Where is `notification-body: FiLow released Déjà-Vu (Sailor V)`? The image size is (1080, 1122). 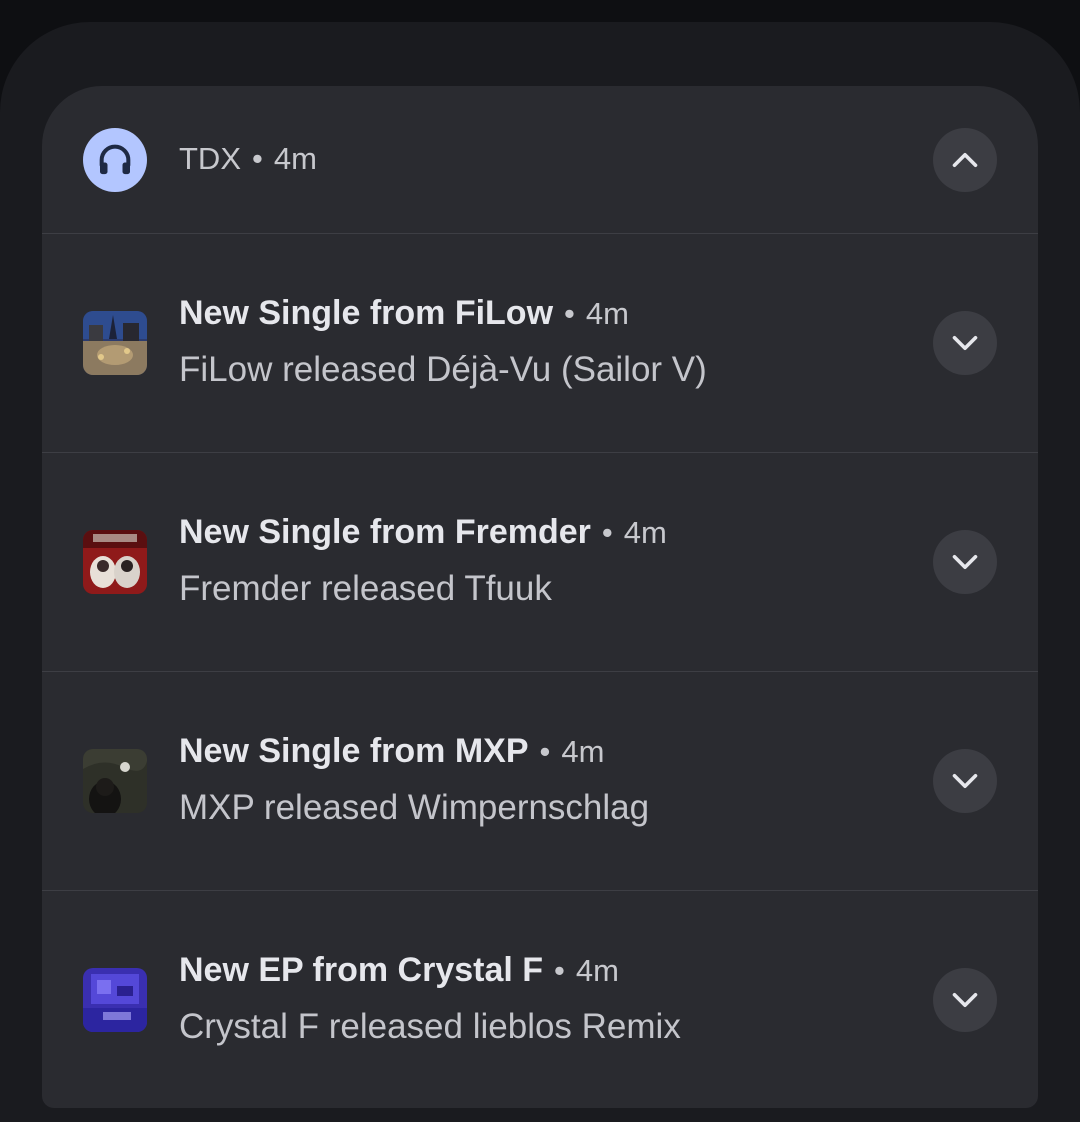
notification-body: FiLow released Déjà-Vu (Sailor V) is located at coordinates (443, 369).